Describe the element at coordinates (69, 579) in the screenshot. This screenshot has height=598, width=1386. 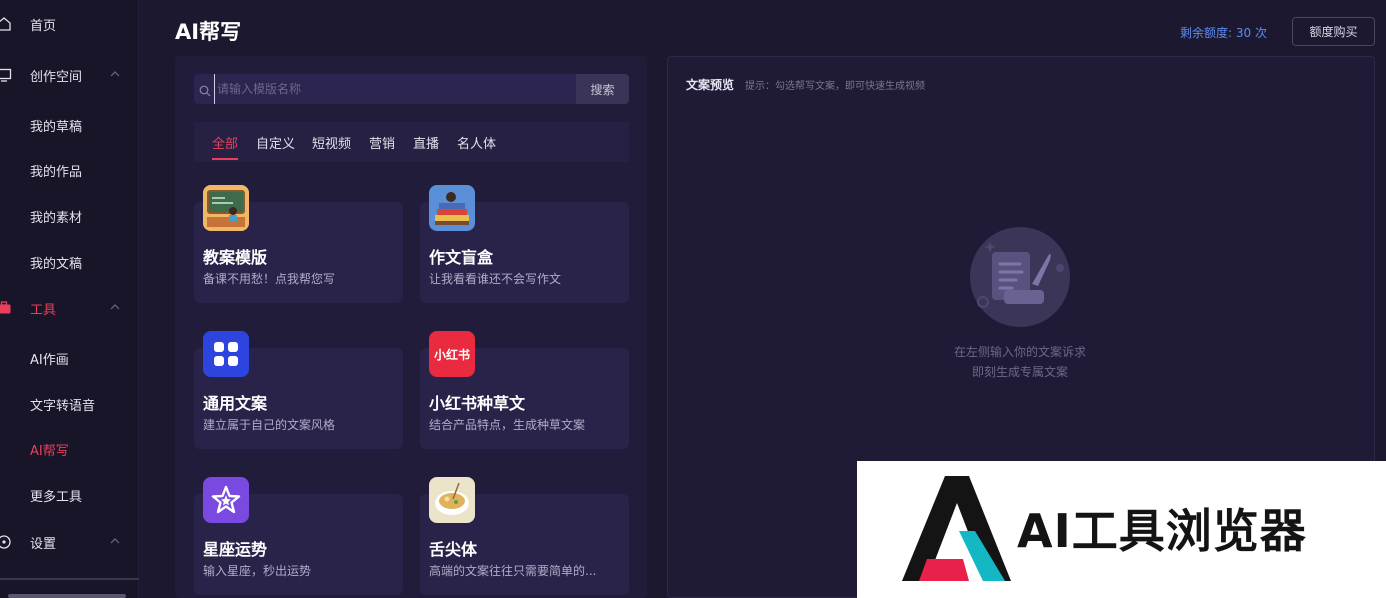
I see `sidebar-divider` at that location.